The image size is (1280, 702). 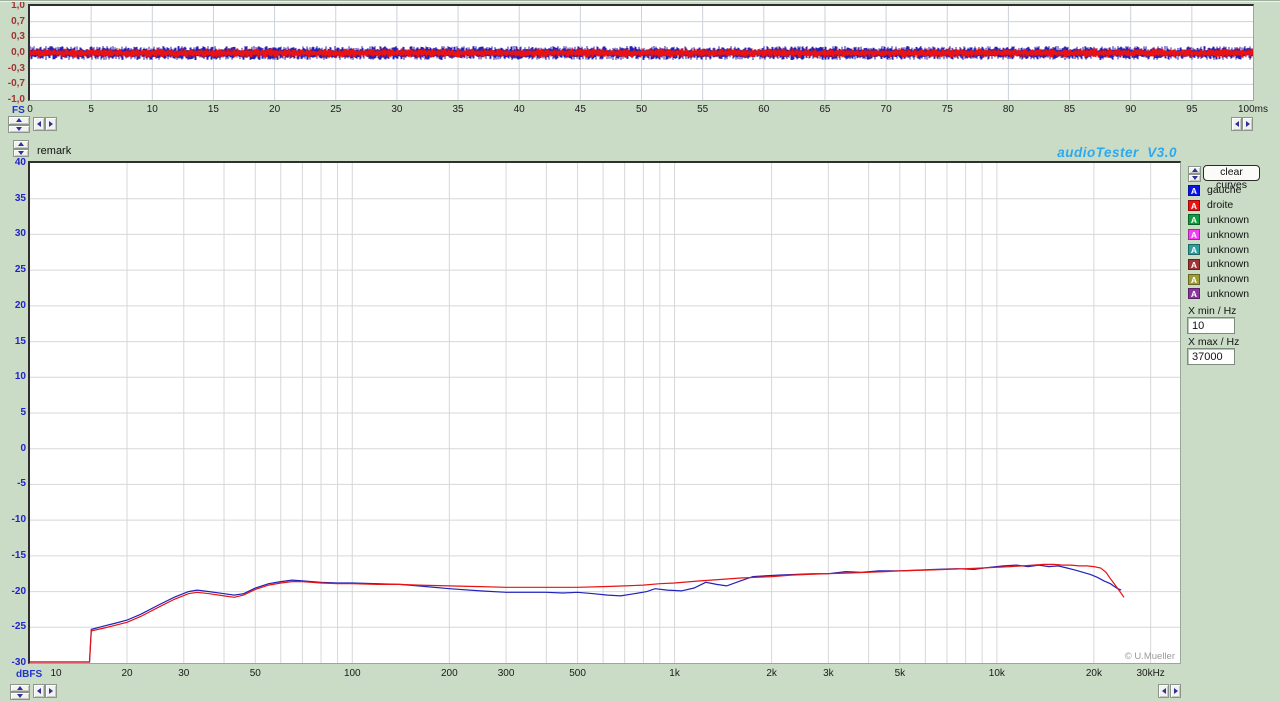 What do you see at coordinates (1212, 311) in the screenshot?
I see `x-min-label: X min / Hz` at bounding box center [1212, 311].